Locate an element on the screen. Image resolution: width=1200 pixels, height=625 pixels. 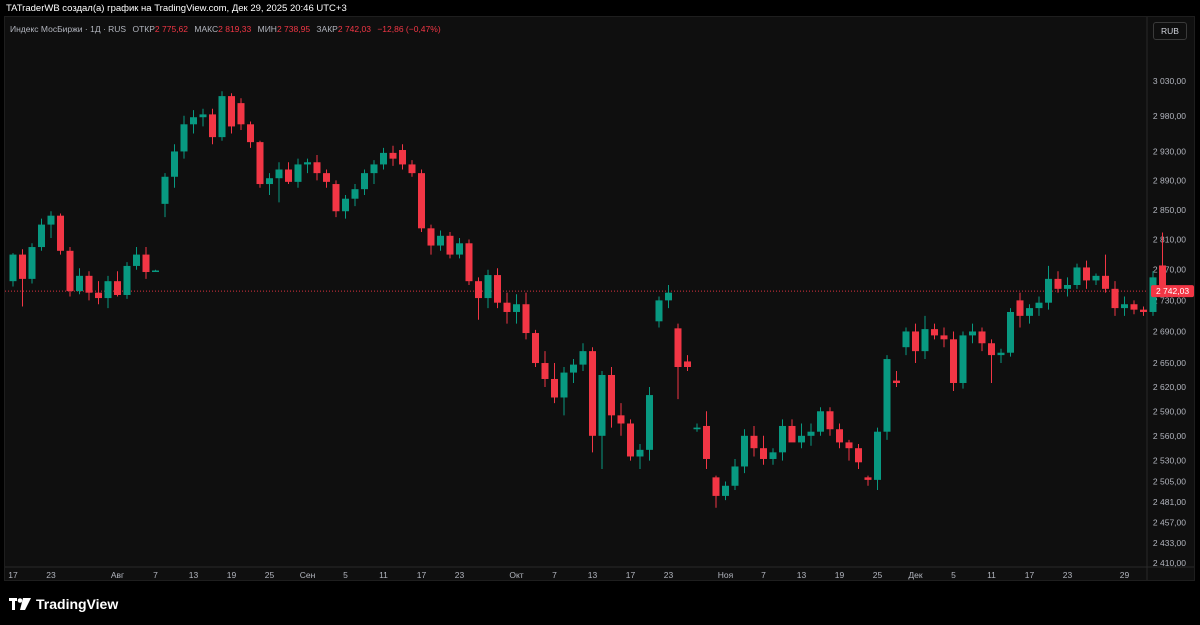
y-tick-label: 2 650,00 is located at coordinates (1169, 363).